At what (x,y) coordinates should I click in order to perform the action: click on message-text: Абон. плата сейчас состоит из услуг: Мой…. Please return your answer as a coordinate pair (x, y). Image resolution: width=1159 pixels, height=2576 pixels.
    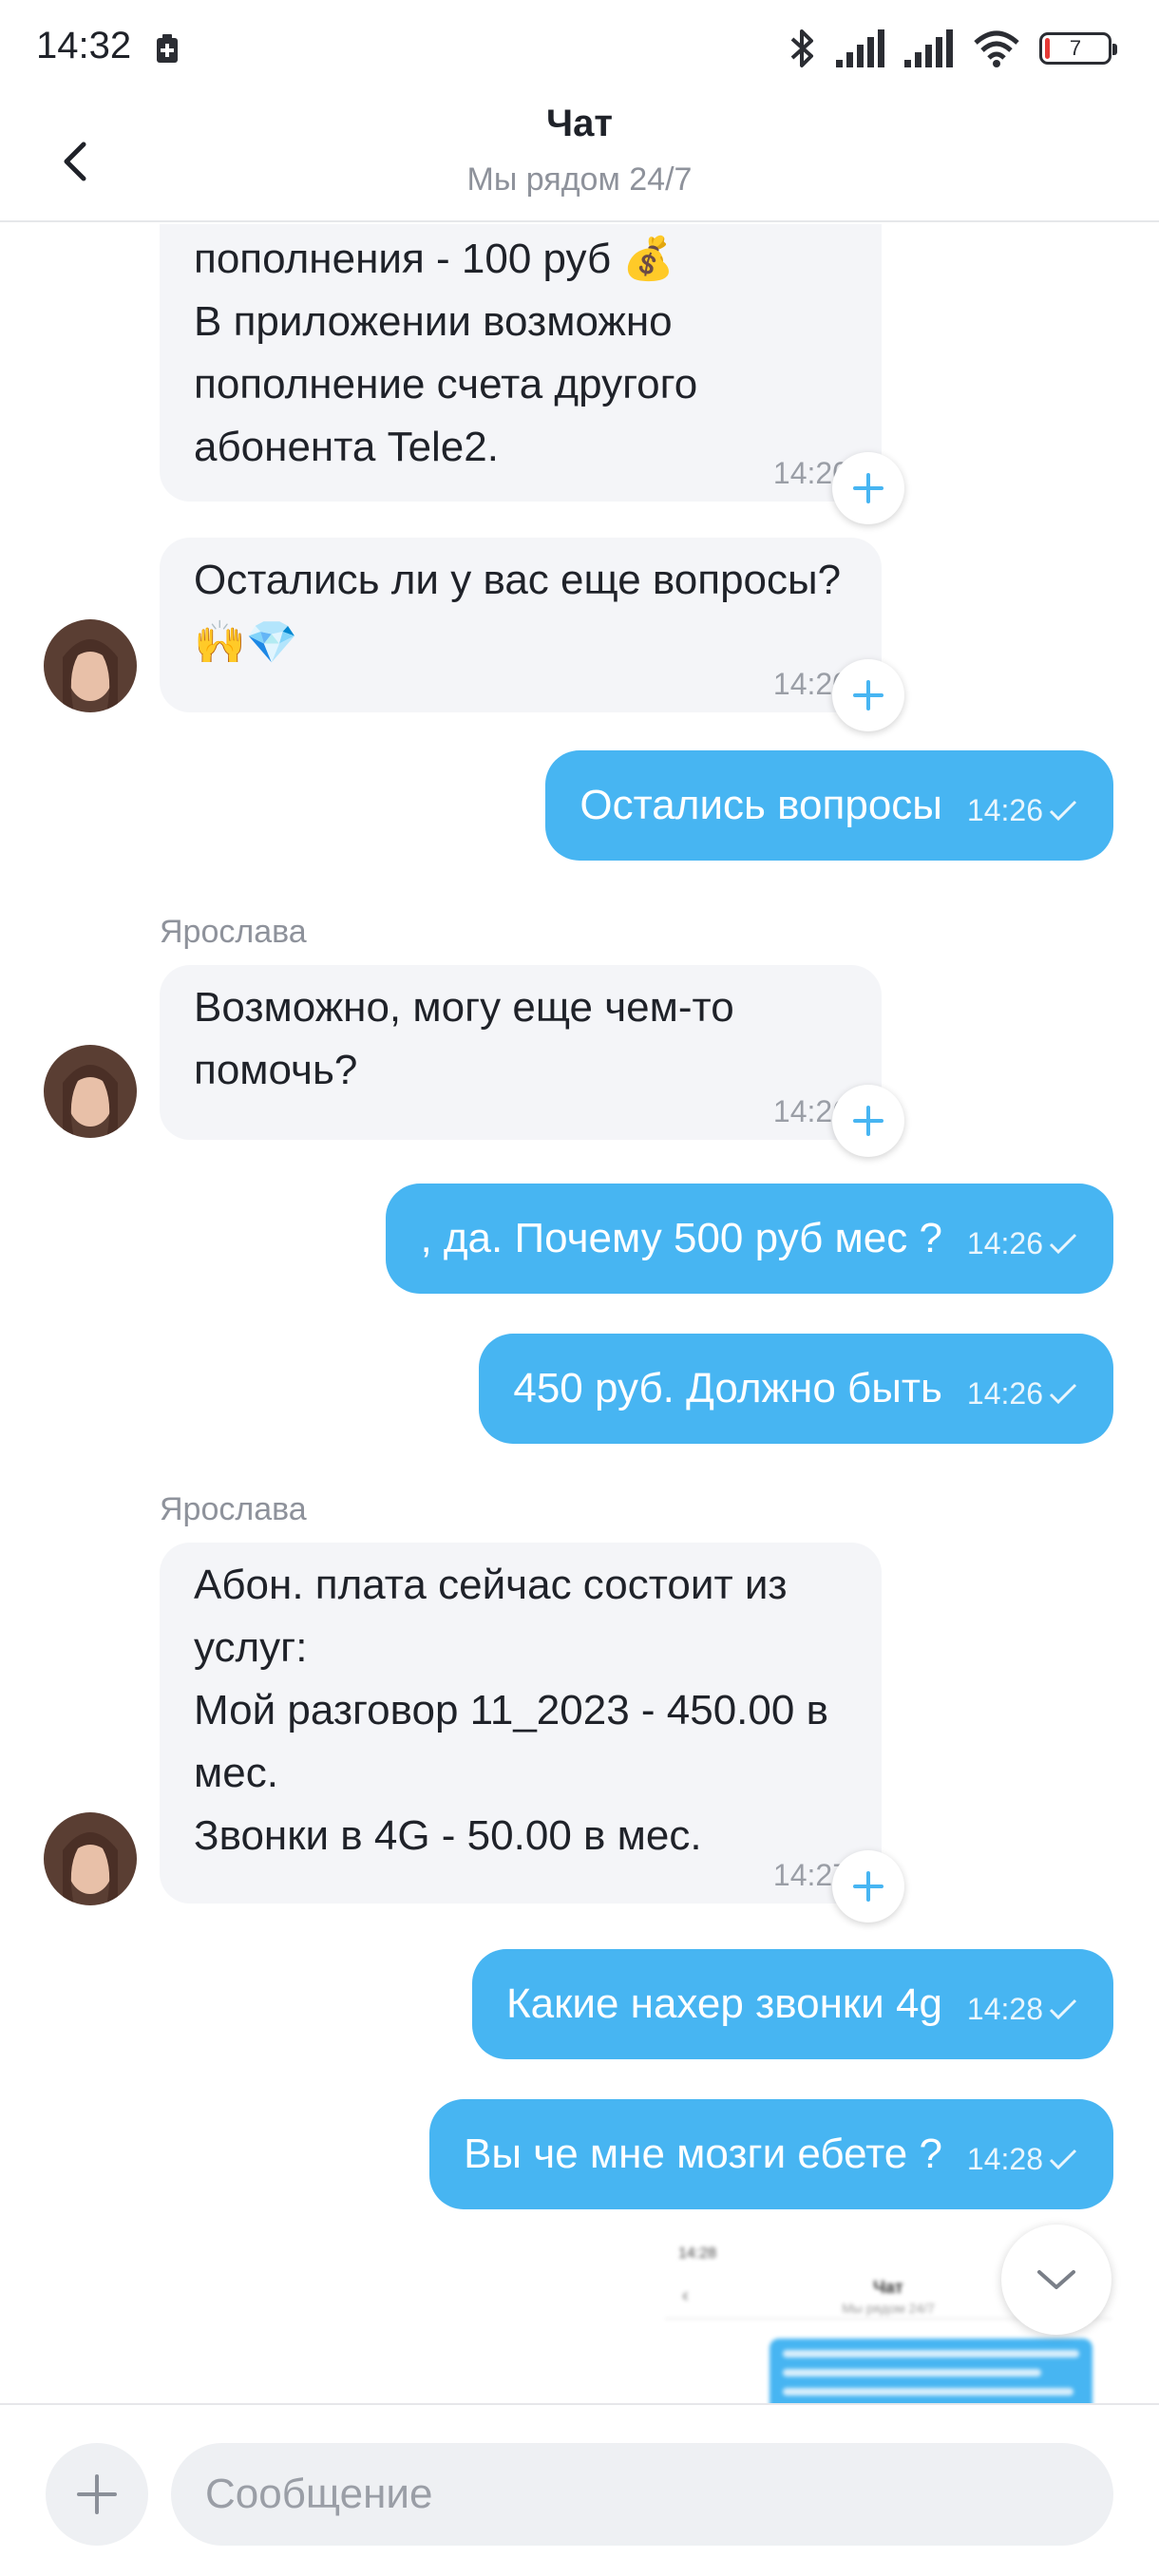
    Looking at the image, I should click on (511, 1710).